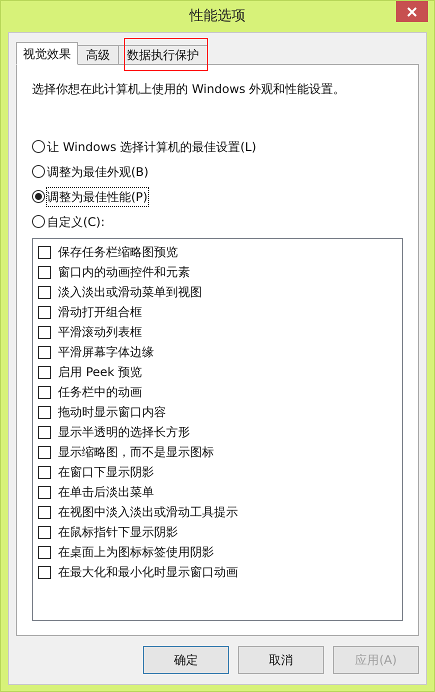 The height and width of the screenshot is (692, 435). I want to click on checkbox-label: 在桌面上为图标标签使用阴影, so click(136, 552).